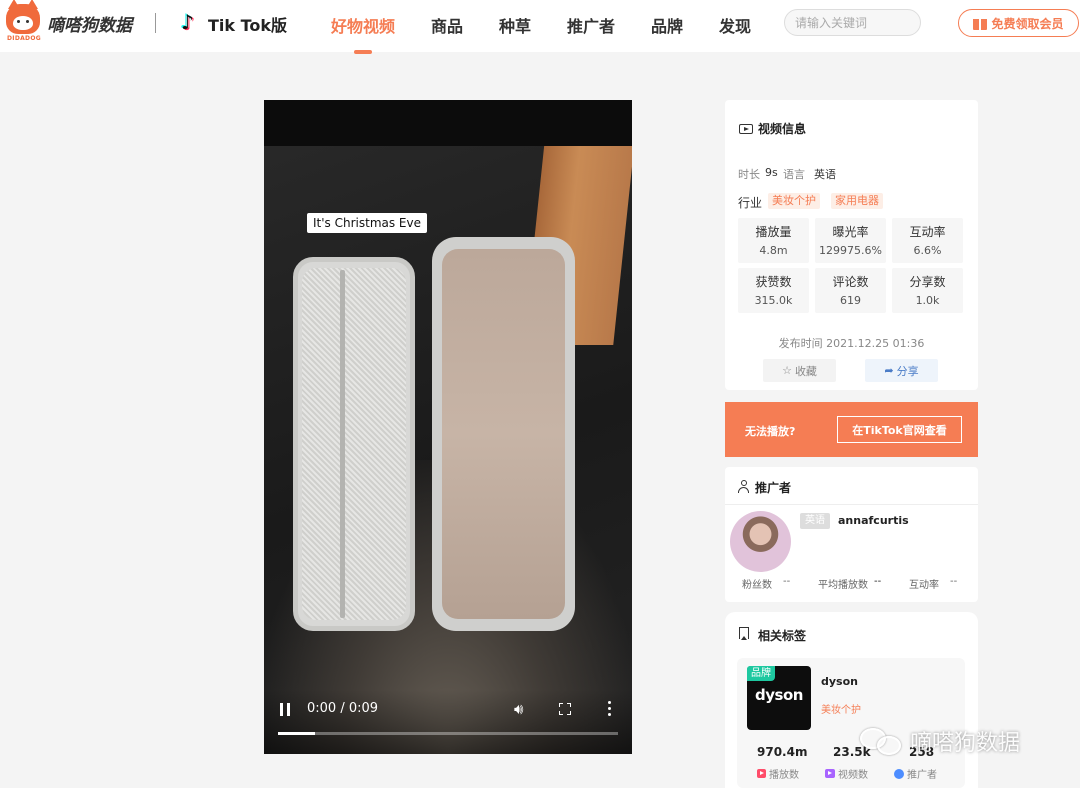 This screenshot has height=788, width=1080. I want to click on nav-item-discover: 发现, so click(735, 25).